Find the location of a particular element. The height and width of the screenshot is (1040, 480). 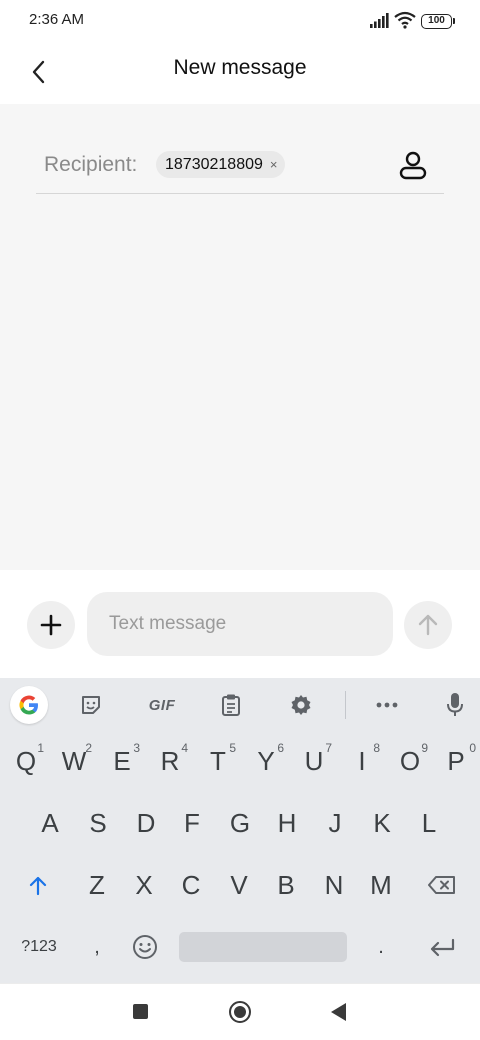

key-label: . is located at coordinates (381, 946).